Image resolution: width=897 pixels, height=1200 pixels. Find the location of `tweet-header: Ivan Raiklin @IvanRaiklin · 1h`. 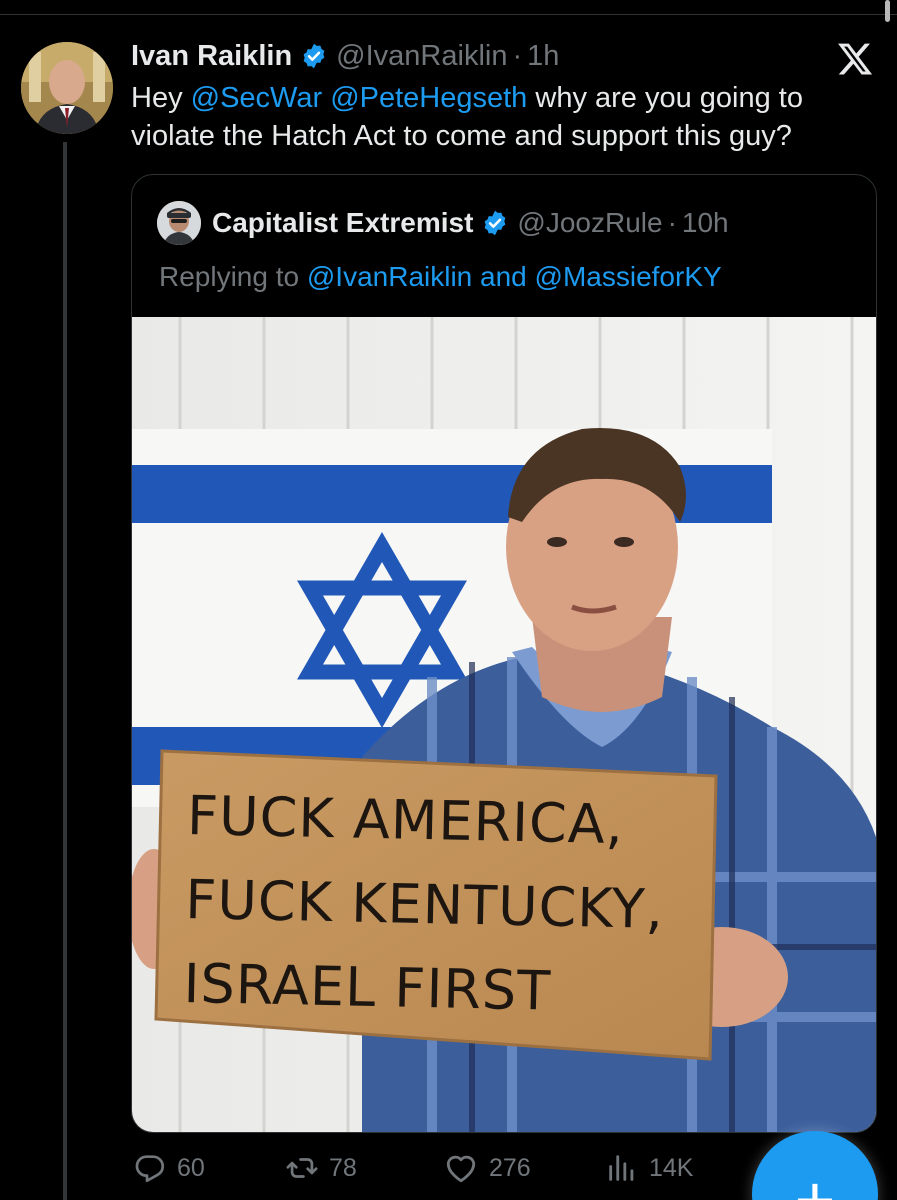

tweet-header: Ivan Raiklin @IvanRaiklin · 1h is located at coordinates (345, 56).